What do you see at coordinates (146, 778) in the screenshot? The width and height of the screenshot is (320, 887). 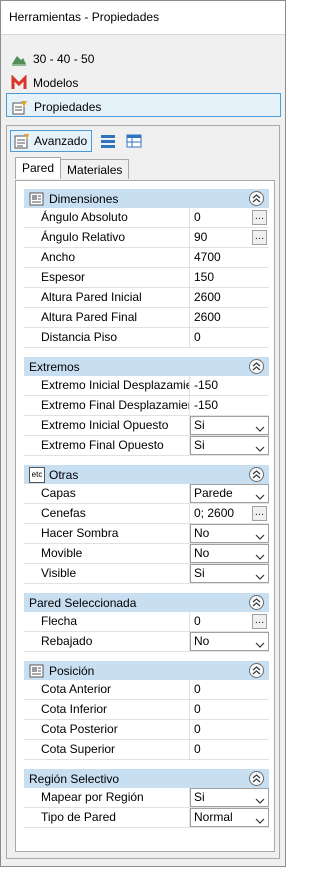 I see `section-header-region-selectivo: Región Selectivo` at bounding box center [146, 778].